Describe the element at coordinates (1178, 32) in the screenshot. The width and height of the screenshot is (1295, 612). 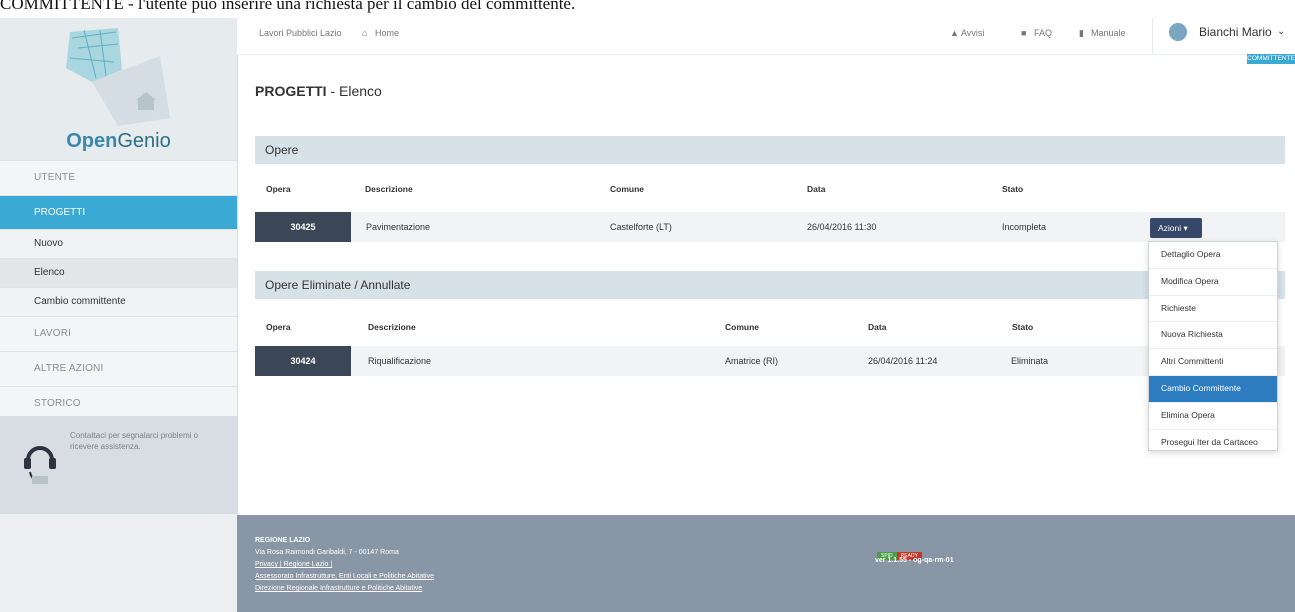
I see `avatar` at that location.